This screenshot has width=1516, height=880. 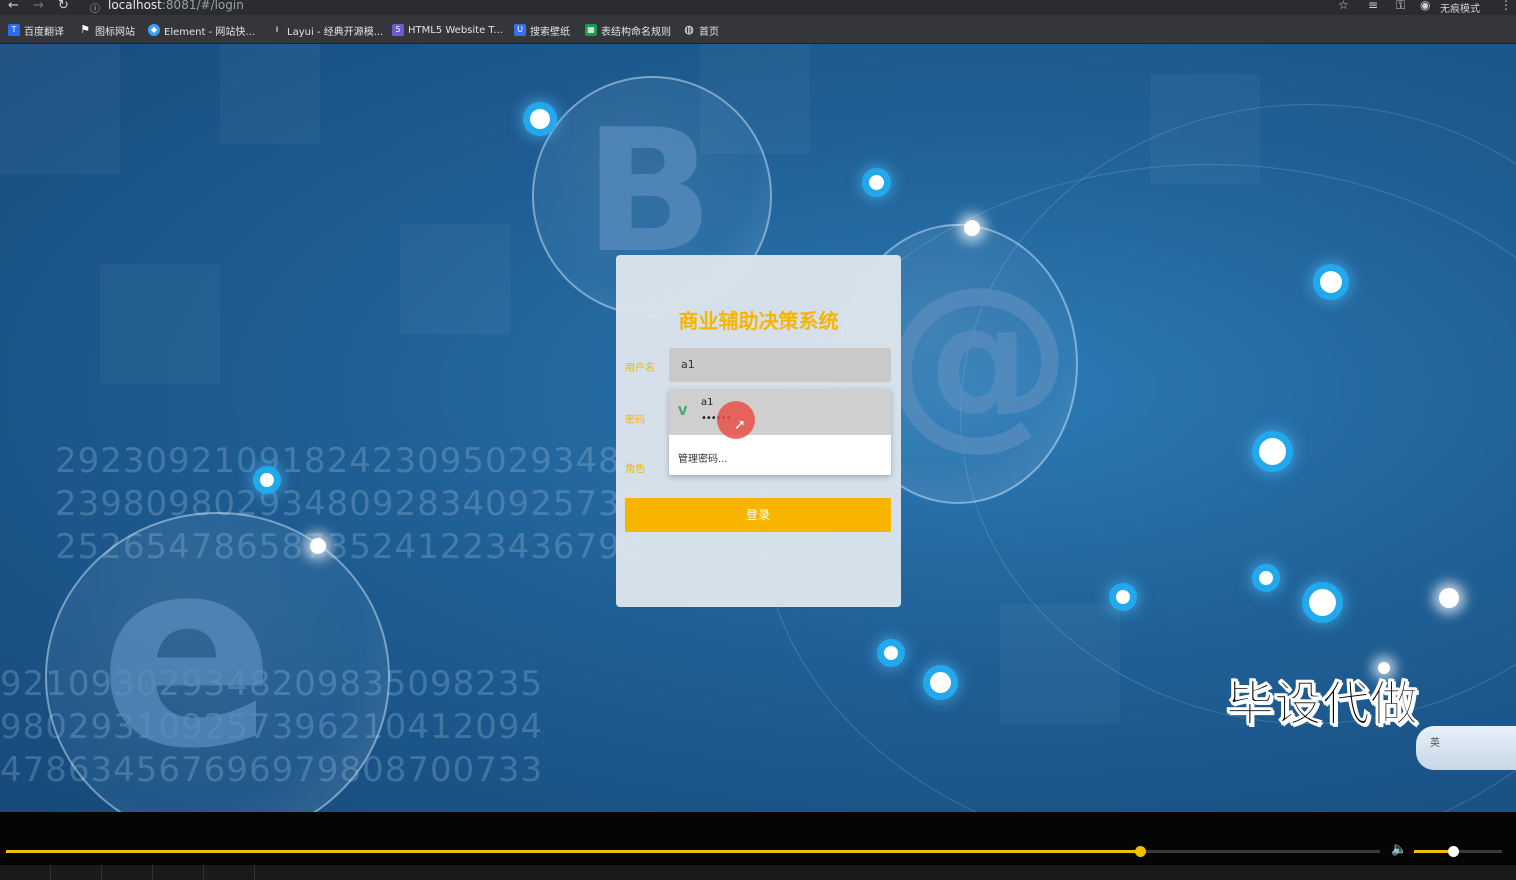 I want to click on progress-track, so click(x=693, y=851).